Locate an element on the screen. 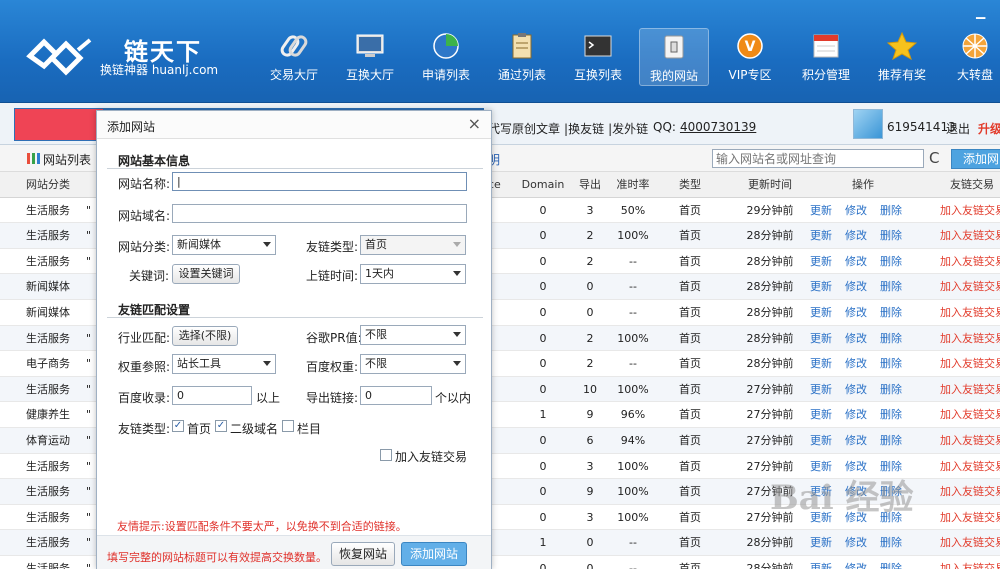  subdomain-checkbox: ✓ is located at coordinates (221, 426).